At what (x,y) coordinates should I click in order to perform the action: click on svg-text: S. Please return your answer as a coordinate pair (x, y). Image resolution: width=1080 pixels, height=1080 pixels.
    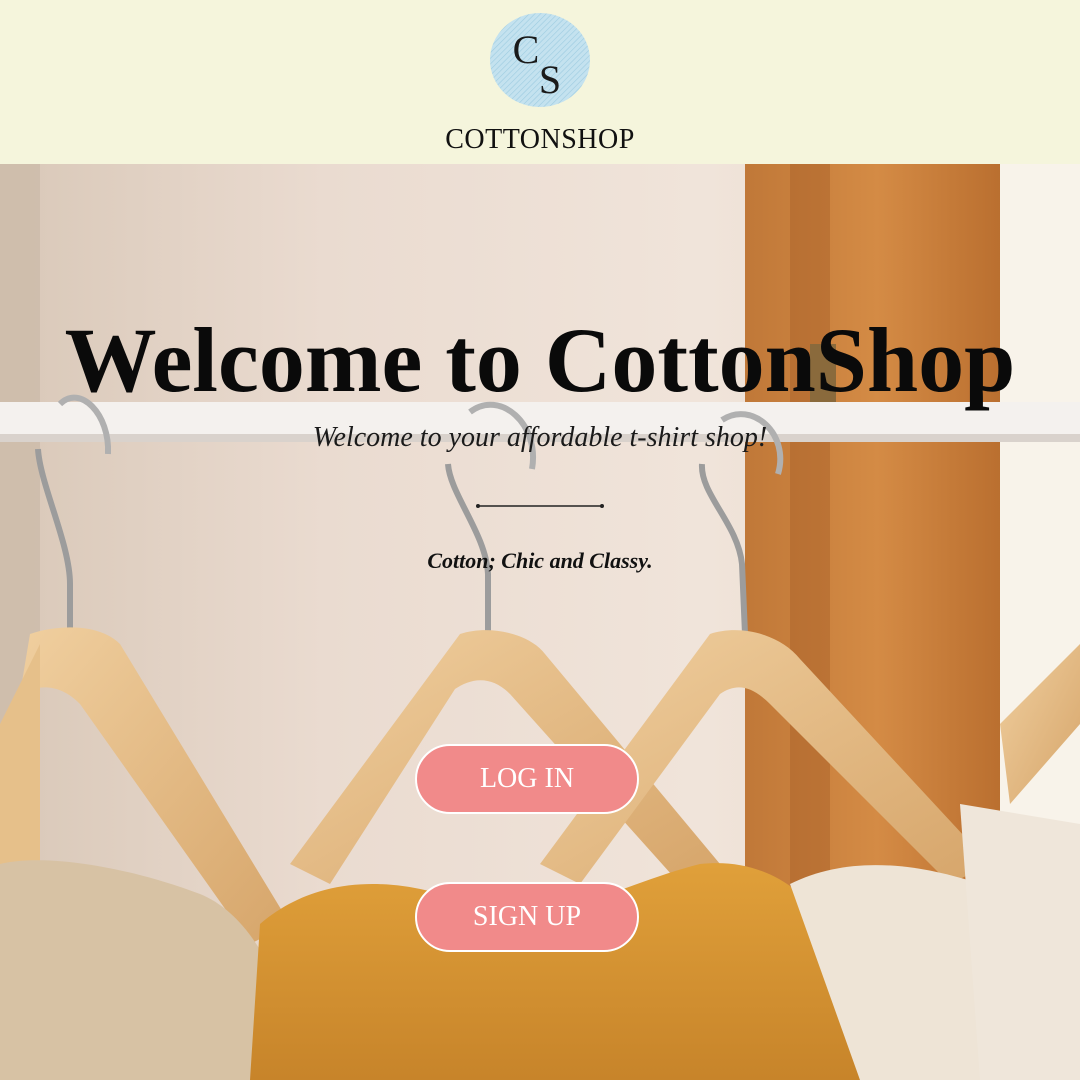
    Looking at the image, I should click on (550, 79).